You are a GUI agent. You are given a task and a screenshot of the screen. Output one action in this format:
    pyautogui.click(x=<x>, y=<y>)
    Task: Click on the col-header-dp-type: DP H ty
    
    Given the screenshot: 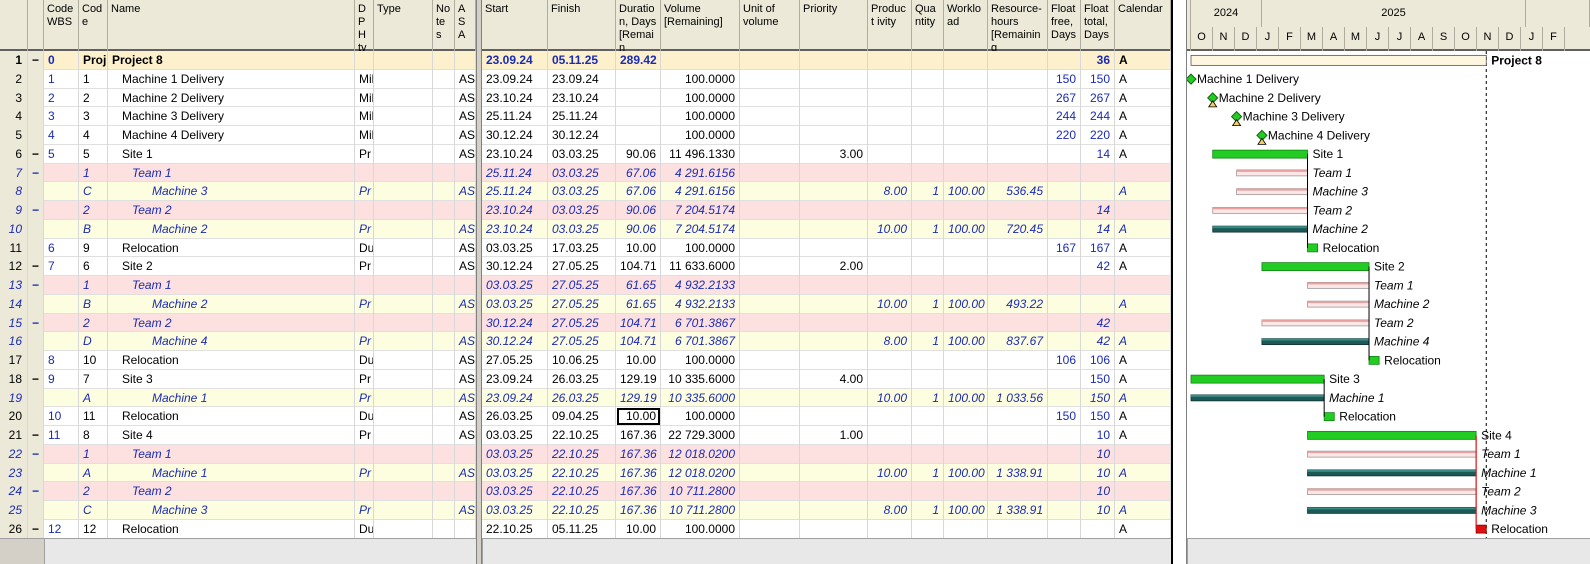 What is the action you would take?
    pyautogui.click(x=364, y=25)
    